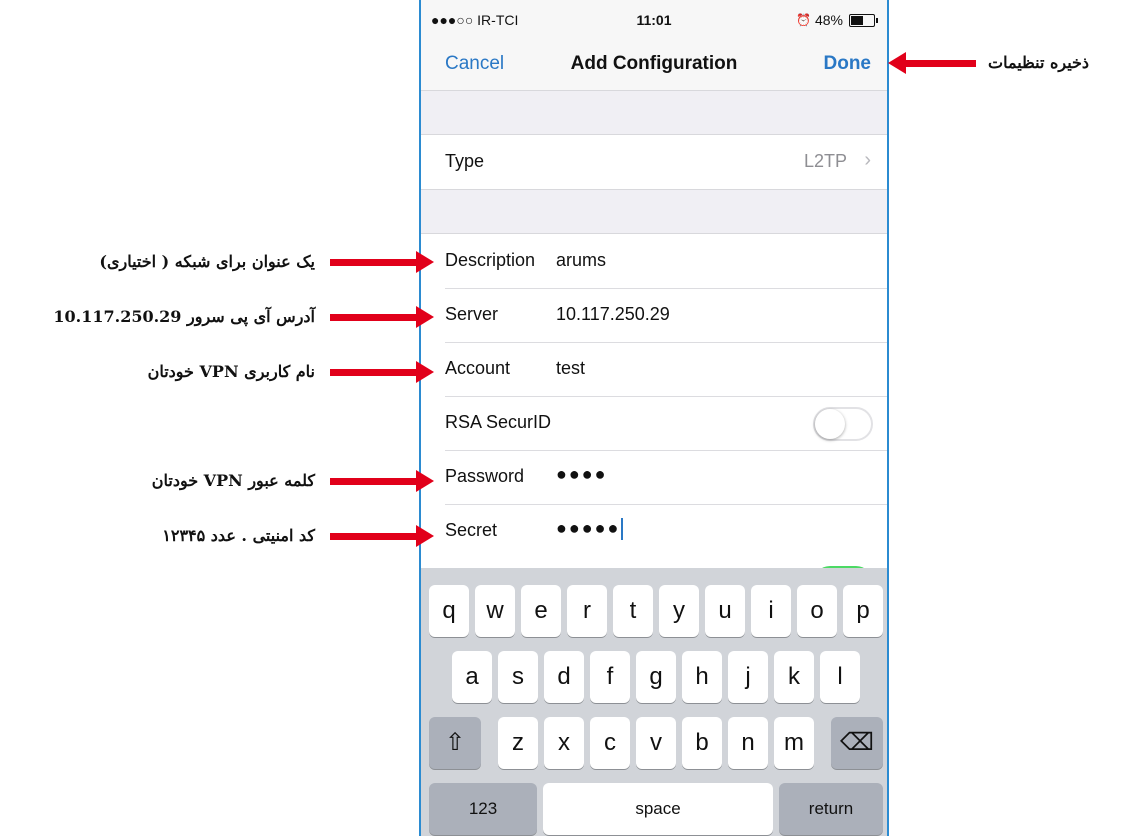 This screenshot has width=1143, height=836. I want to click on navigation-bar: Cancel Add Configuration Done, so click(654, 65).